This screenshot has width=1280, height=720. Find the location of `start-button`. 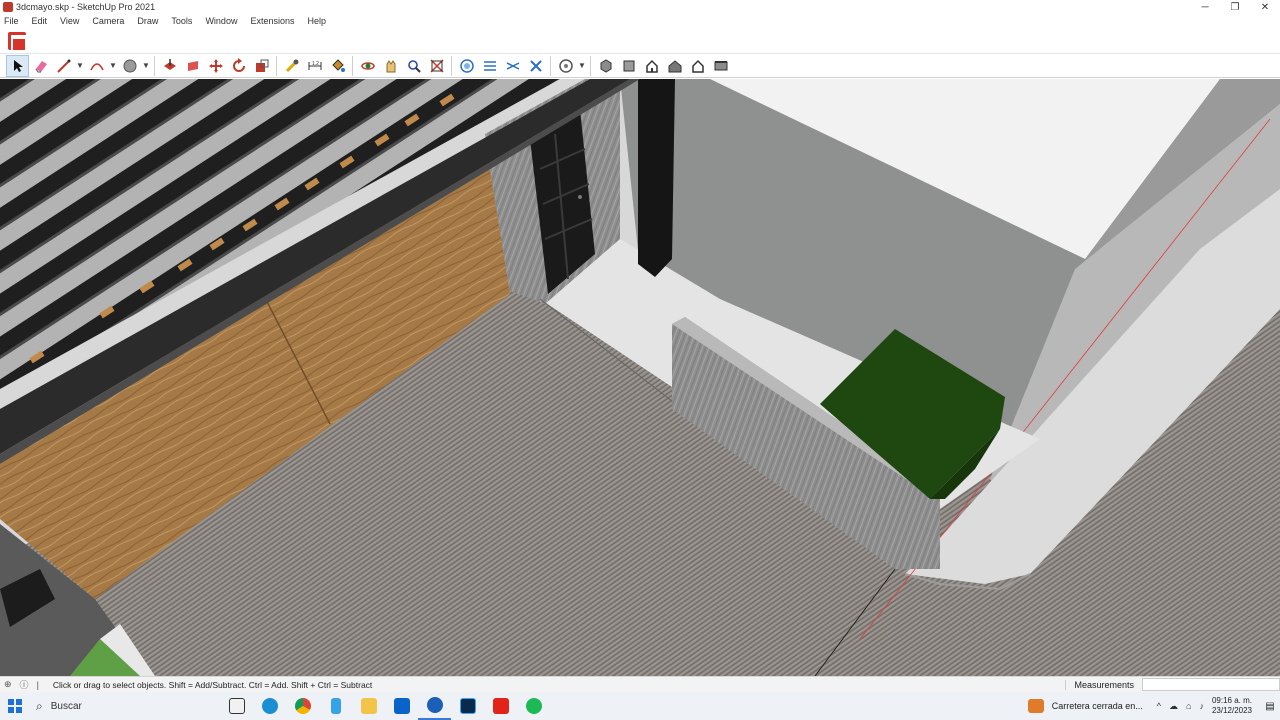

start-button is located at coordinates (15, 706).